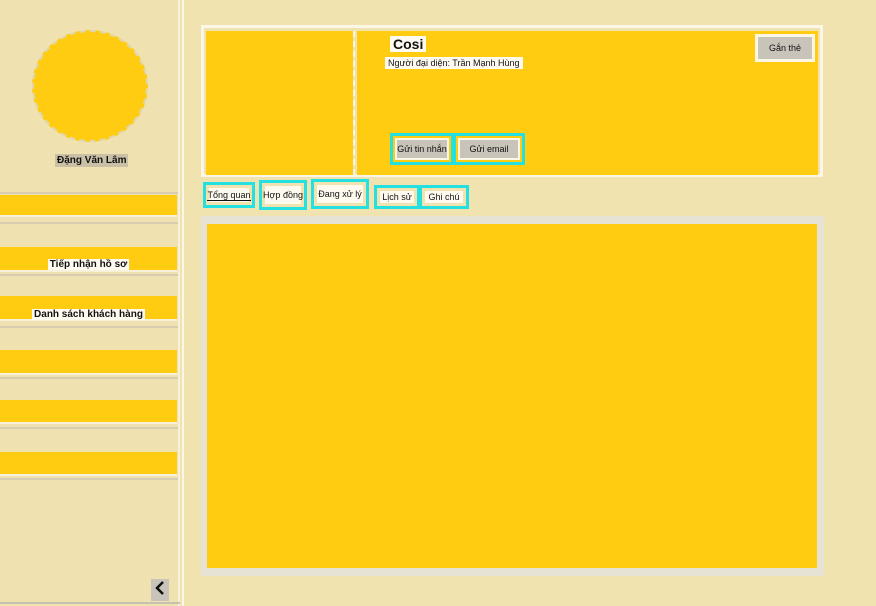 The height and width of the screenshot is (606, 876). Describe the element at coordinates (408, 44) in the screenshot. I see `company-name: Cosi` at that location.